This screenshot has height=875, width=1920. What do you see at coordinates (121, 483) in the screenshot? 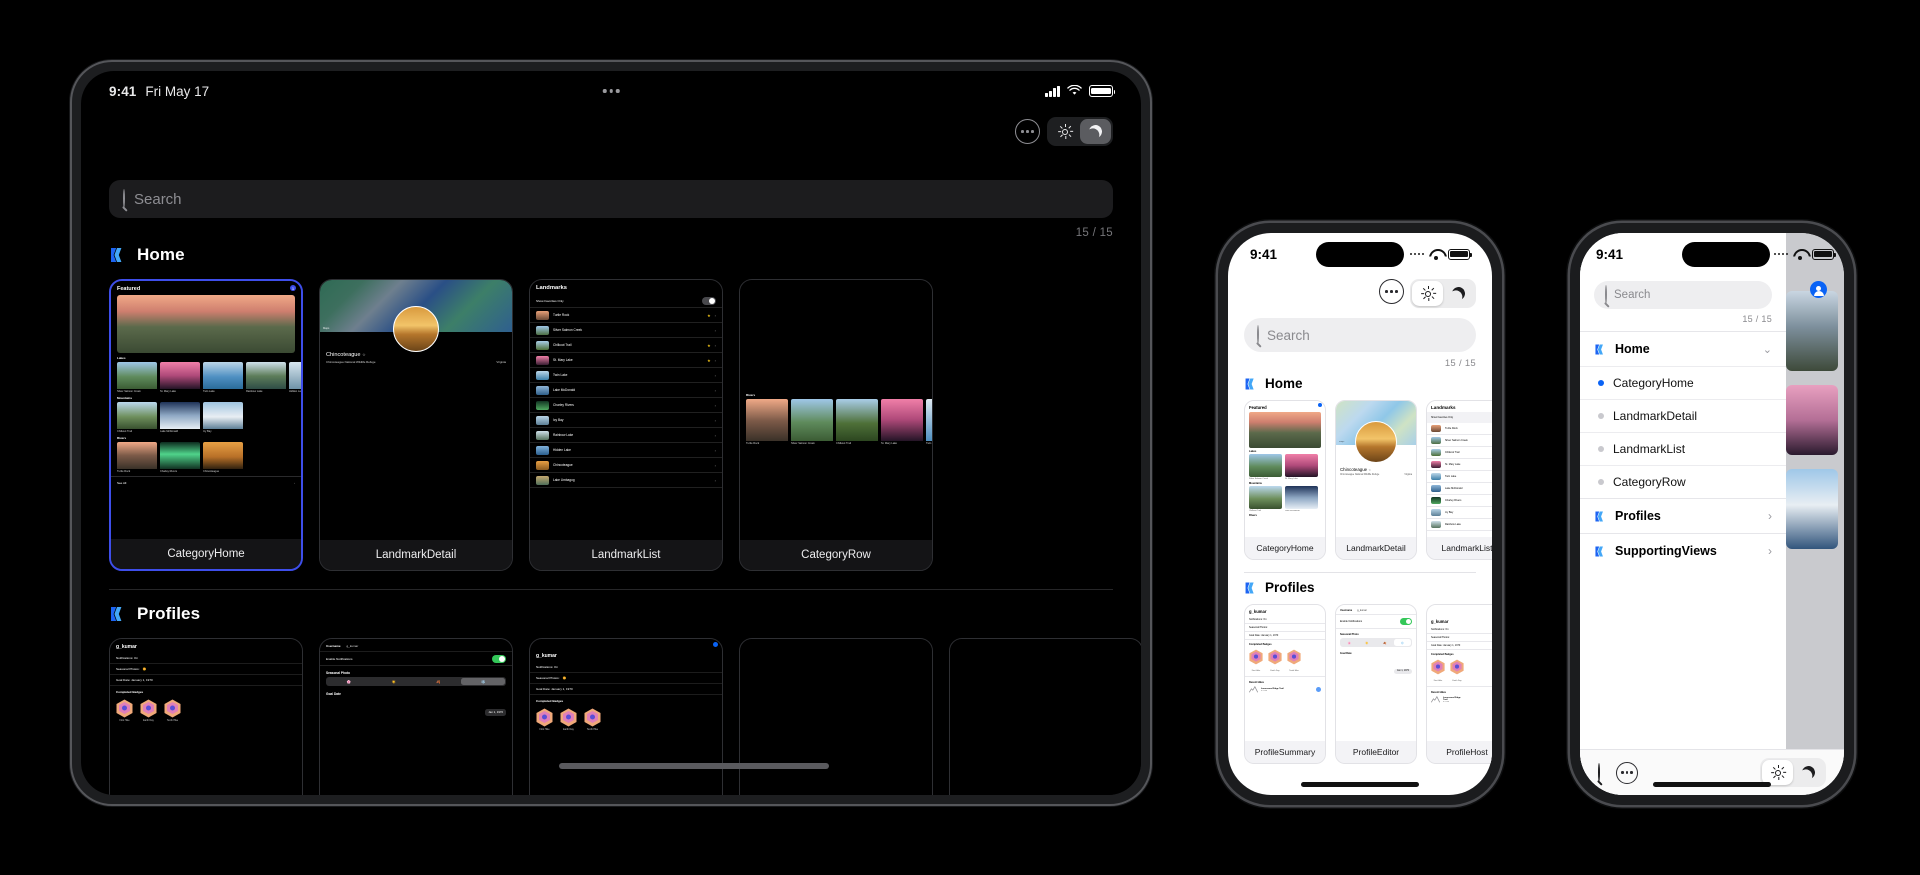
I see `see-all-label: See All` at bounding box center [121, 483].